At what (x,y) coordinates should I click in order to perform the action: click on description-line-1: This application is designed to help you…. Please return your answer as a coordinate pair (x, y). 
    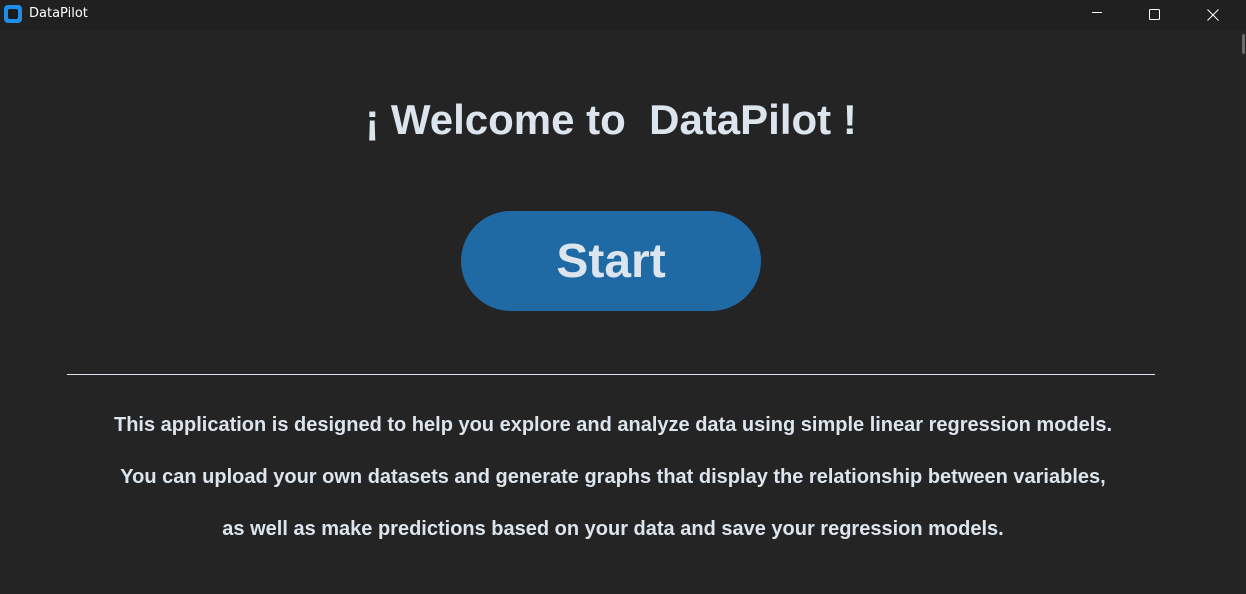
    Looking at the image, I should click on (613, 425).